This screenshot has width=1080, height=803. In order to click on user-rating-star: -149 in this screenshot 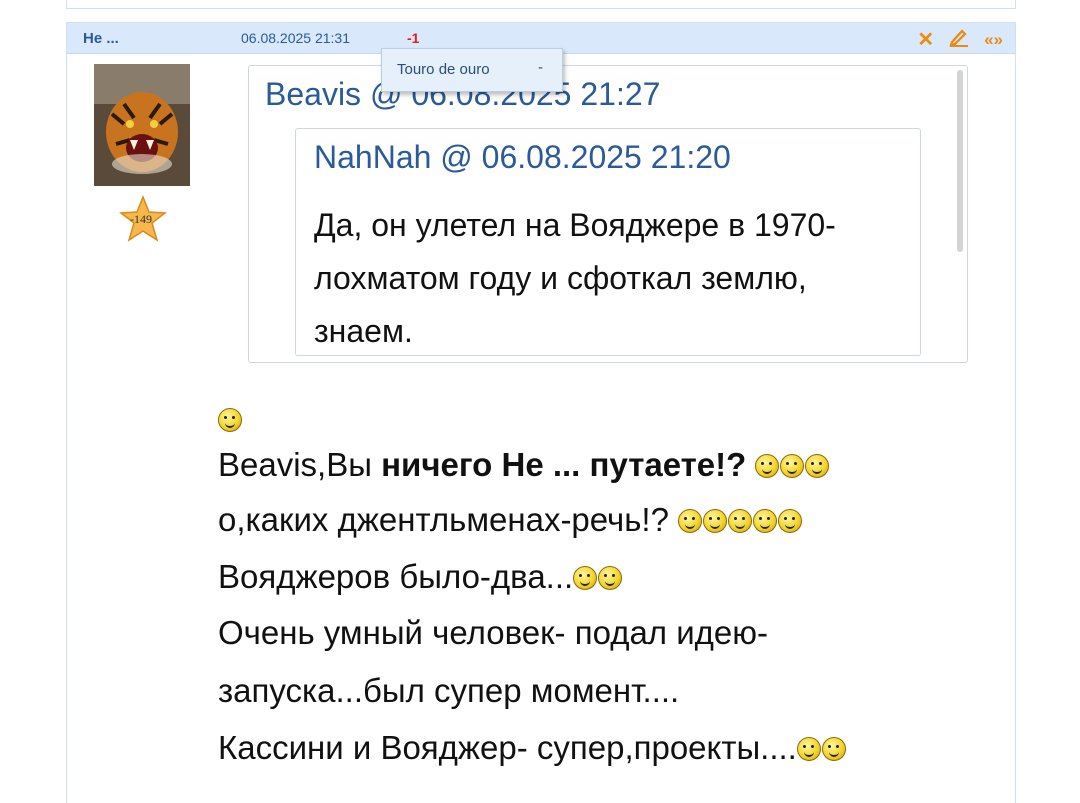, I will do `click(143, 218)`.